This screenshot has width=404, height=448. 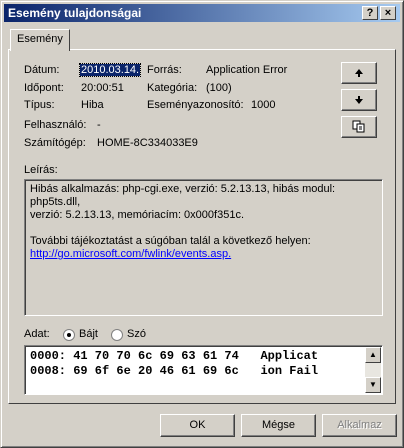 What do you see at coordinates (373, 355) in the screenshot?
I see `scroll-up-button: ▲` at bounding box center [373, 355].